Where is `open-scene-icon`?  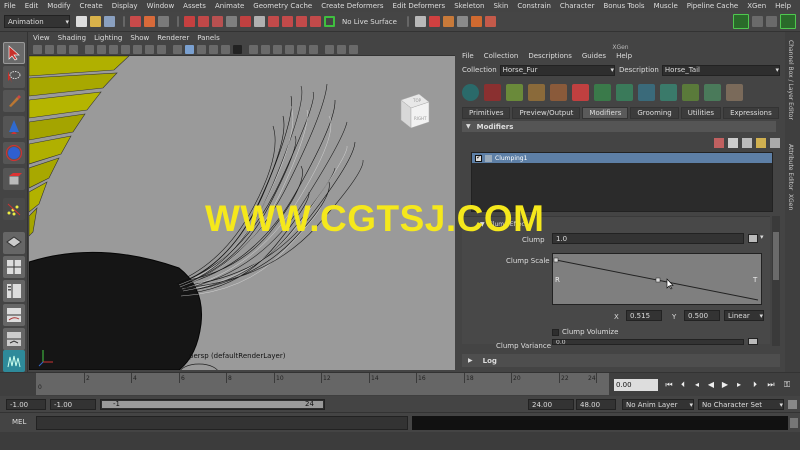
open-scene-icon is located at coordinates (95, 21).